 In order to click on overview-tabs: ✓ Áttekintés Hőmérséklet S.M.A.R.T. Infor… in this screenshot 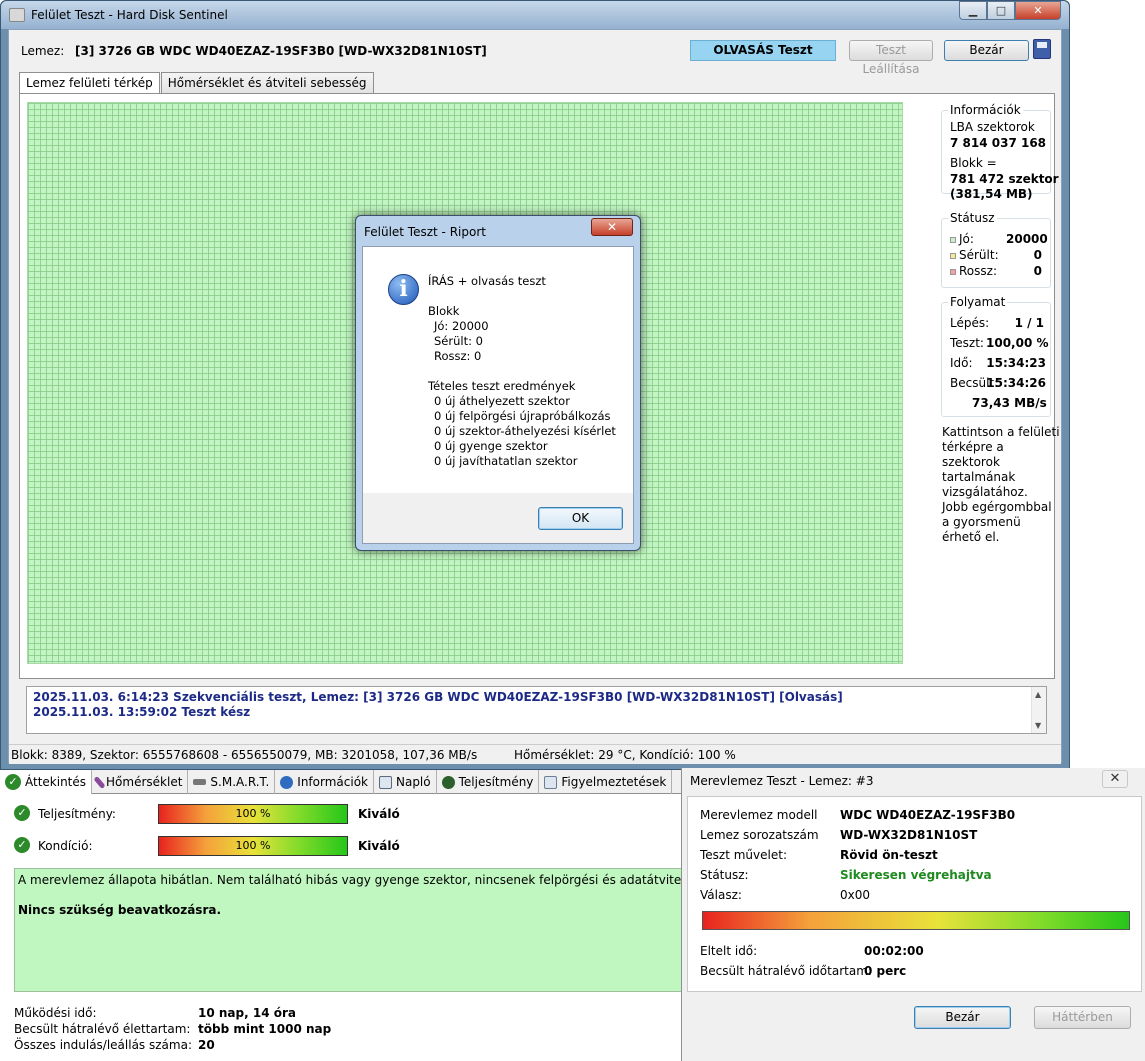, I will do `click(343, 782)`.